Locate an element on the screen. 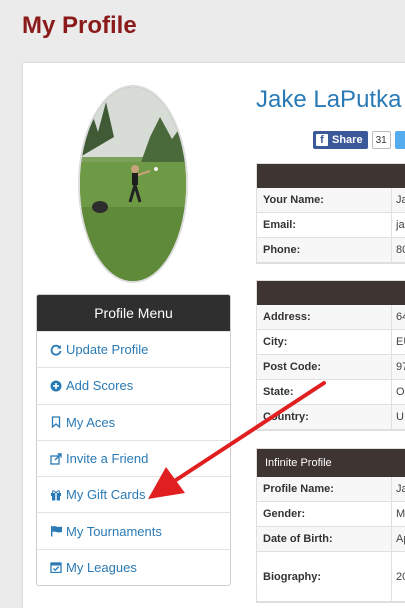  row-label: Gender: is located at coordinates (324, 514).